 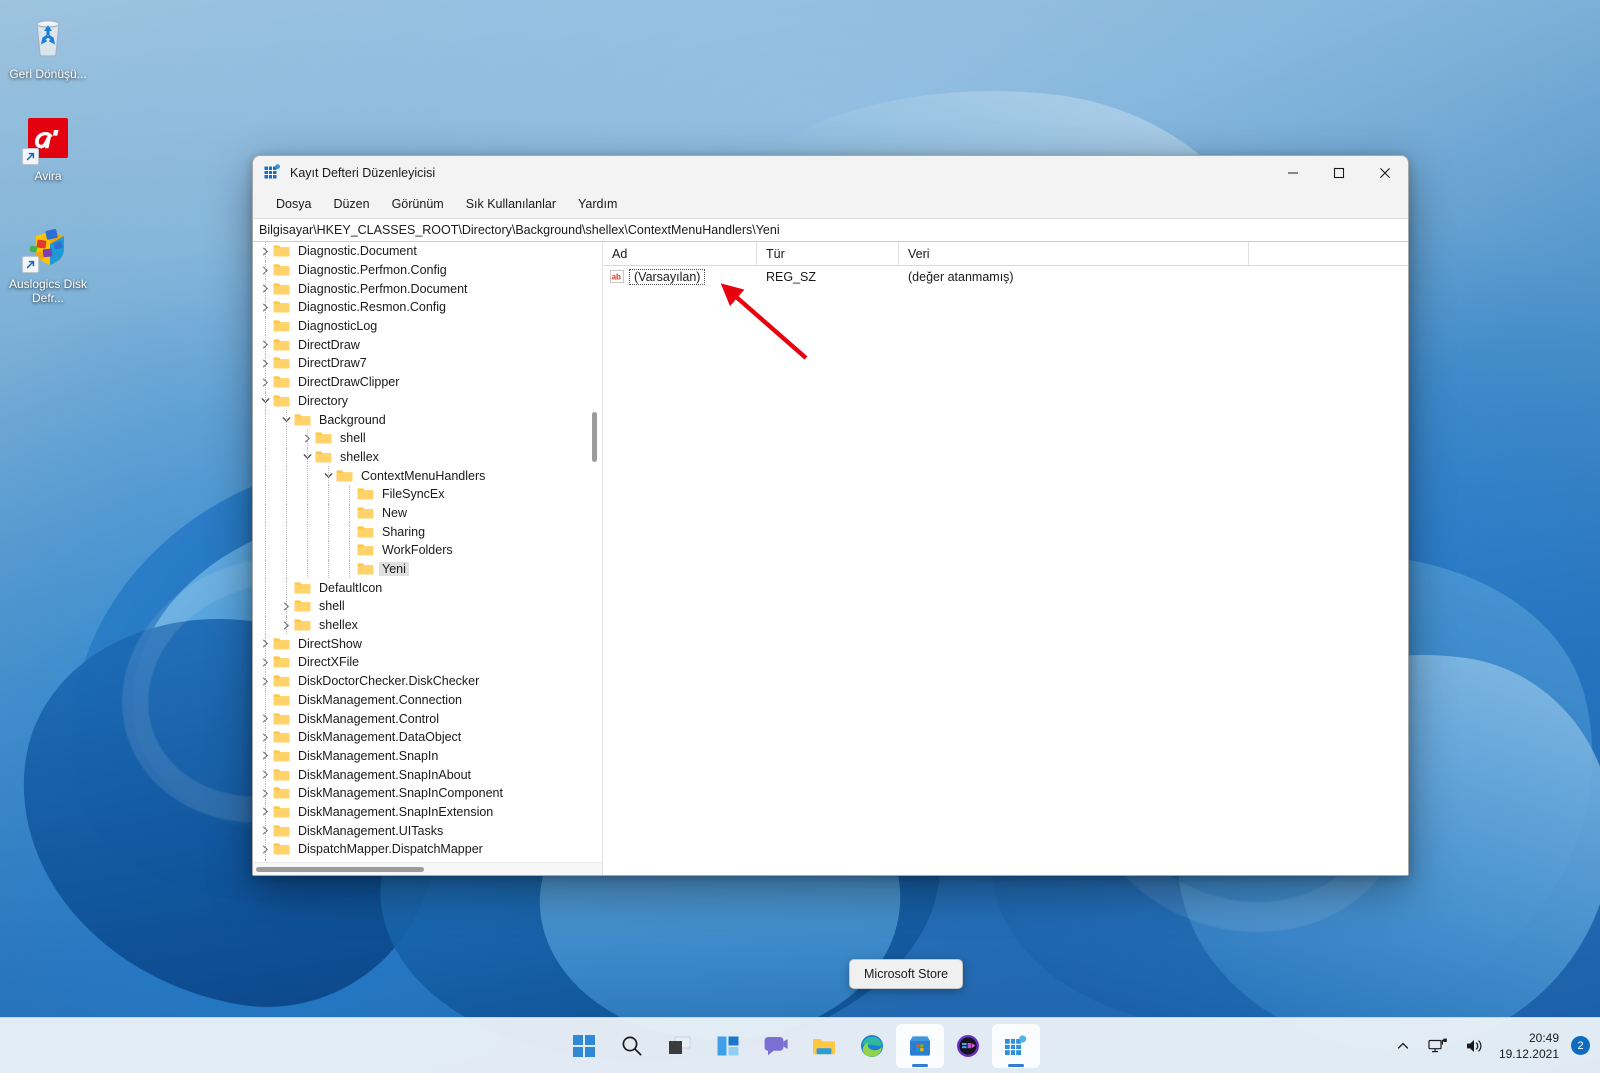 I want to click on maximize-button, so click(x=1339, y=172).